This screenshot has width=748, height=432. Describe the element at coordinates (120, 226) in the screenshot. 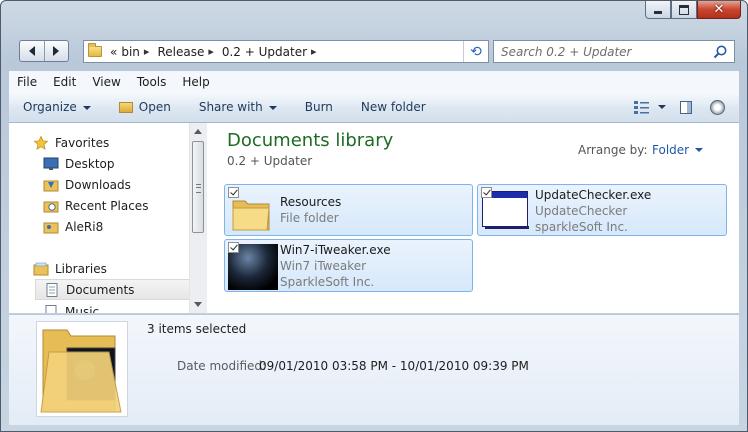

I see `nav-aleri8: AleRi8` at that location.